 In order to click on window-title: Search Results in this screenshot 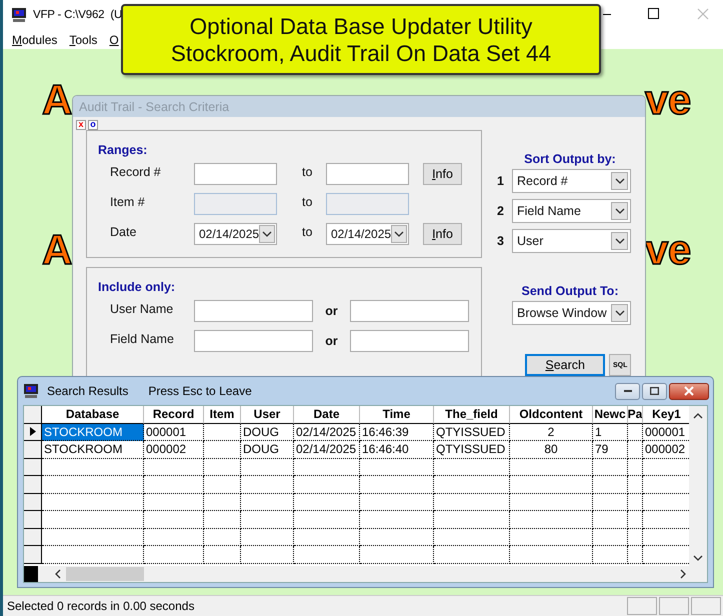, I will do `click(87, 391)`.